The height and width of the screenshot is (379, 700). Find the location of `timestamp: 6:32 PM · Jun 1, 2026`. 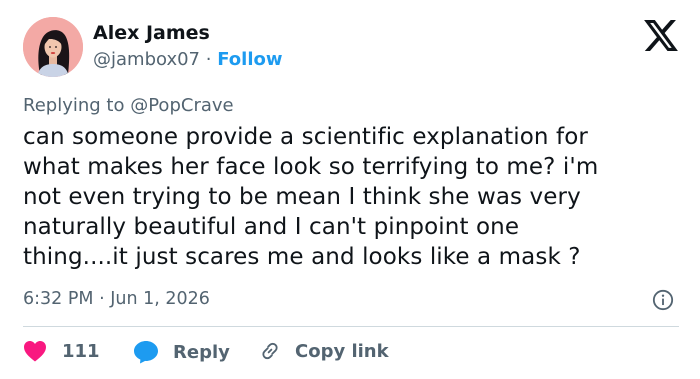

timestamp: 6:32 PM · Jun 1, 2026 is located at coordinates (116, 299).